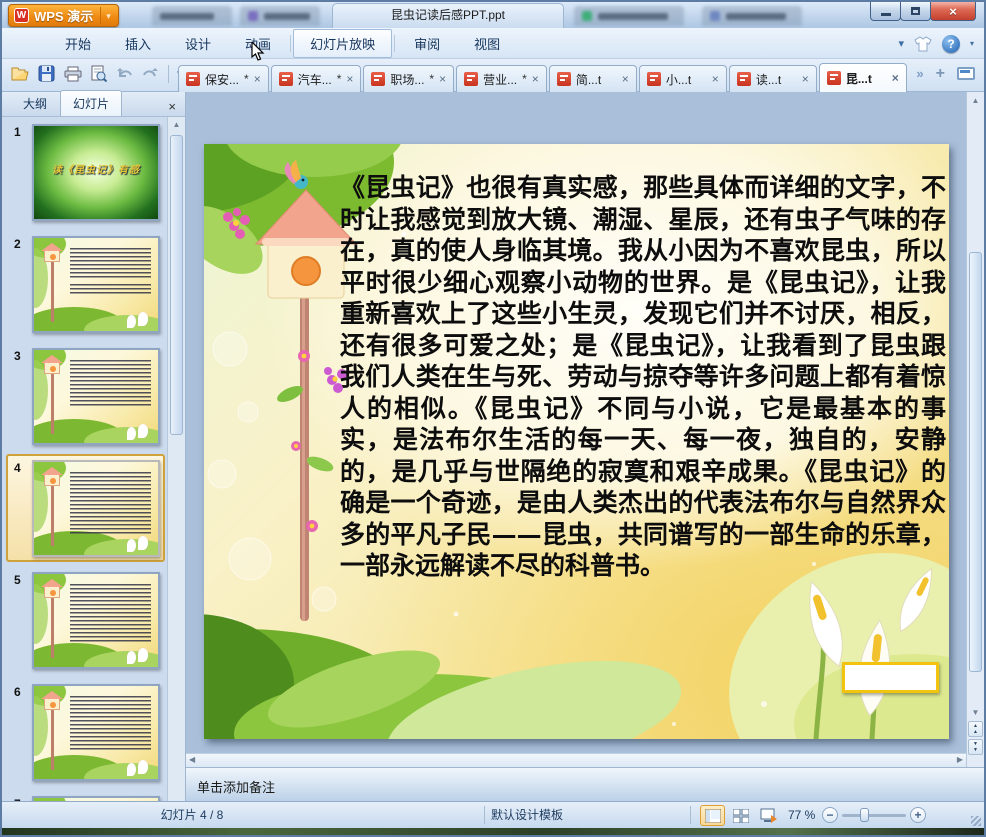 This screenshot has height=837, width=986. What do you see at coordinates (830, 815) in the screenshot?
I see `zoom-out-button: −` at bounding box center [830, 815].